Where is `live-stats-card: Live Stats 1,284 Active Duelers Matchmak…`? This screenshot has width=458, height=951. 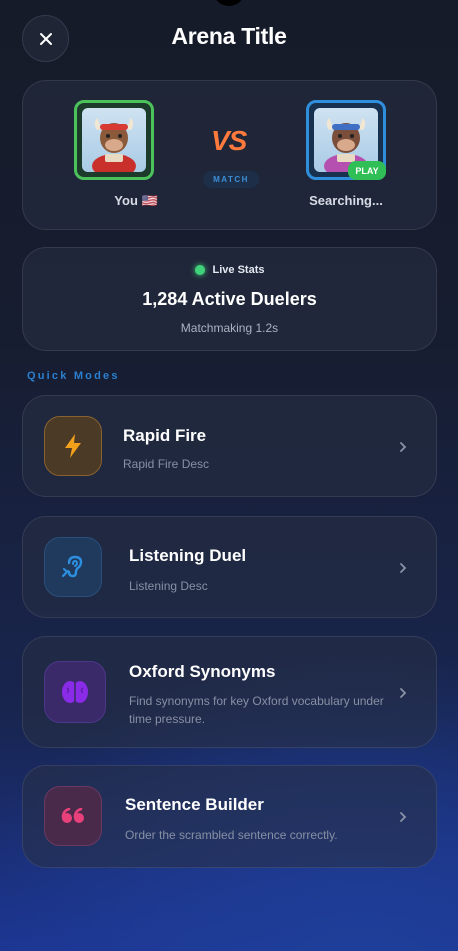 live-stats-card: Live Stats 1,284 Active Duelers Matchmak… is located at coordinates (229, 299).